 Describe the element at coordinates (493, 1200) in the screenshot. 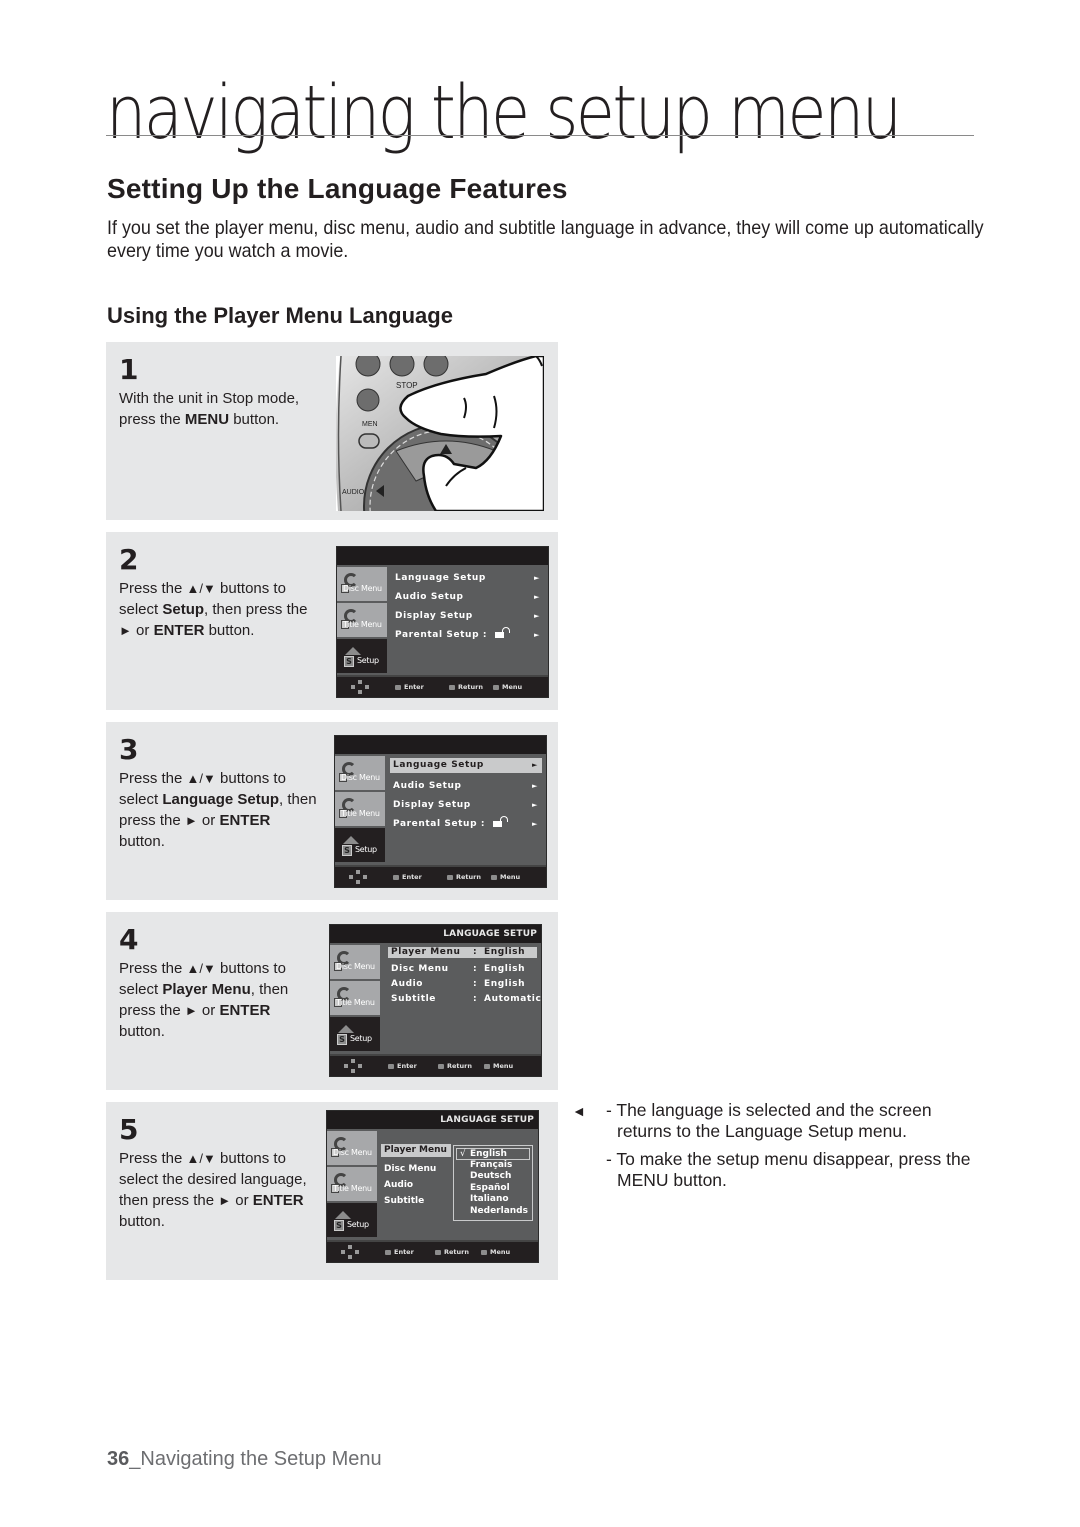

I see `language-option-italiano: Italiano` at that location.